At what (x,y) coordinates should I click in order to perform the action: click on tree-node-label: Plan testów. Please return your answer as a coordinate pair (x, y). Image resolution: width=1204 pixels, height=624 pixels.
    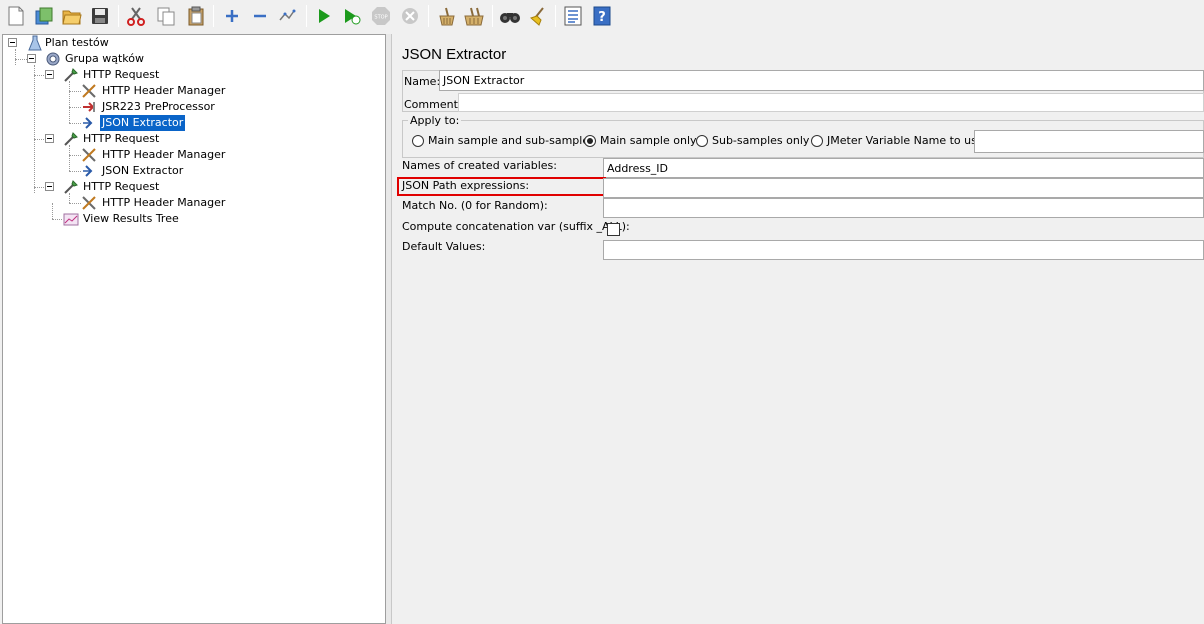
    Looking at the image, I should click on (77, 42).